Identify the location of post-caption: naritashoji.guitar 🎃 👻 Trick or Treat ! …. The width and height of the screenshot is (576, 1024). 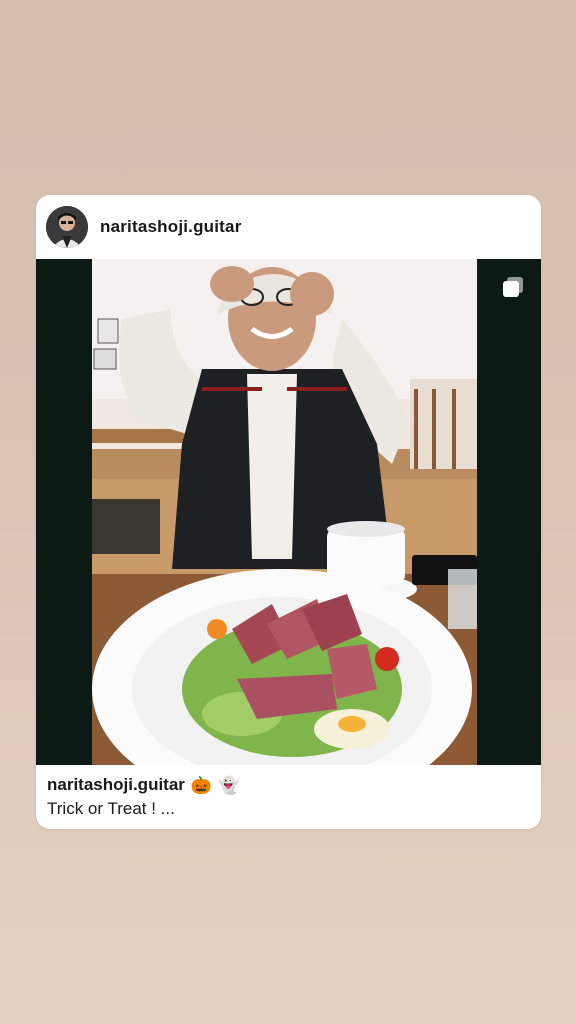
(287, 797).